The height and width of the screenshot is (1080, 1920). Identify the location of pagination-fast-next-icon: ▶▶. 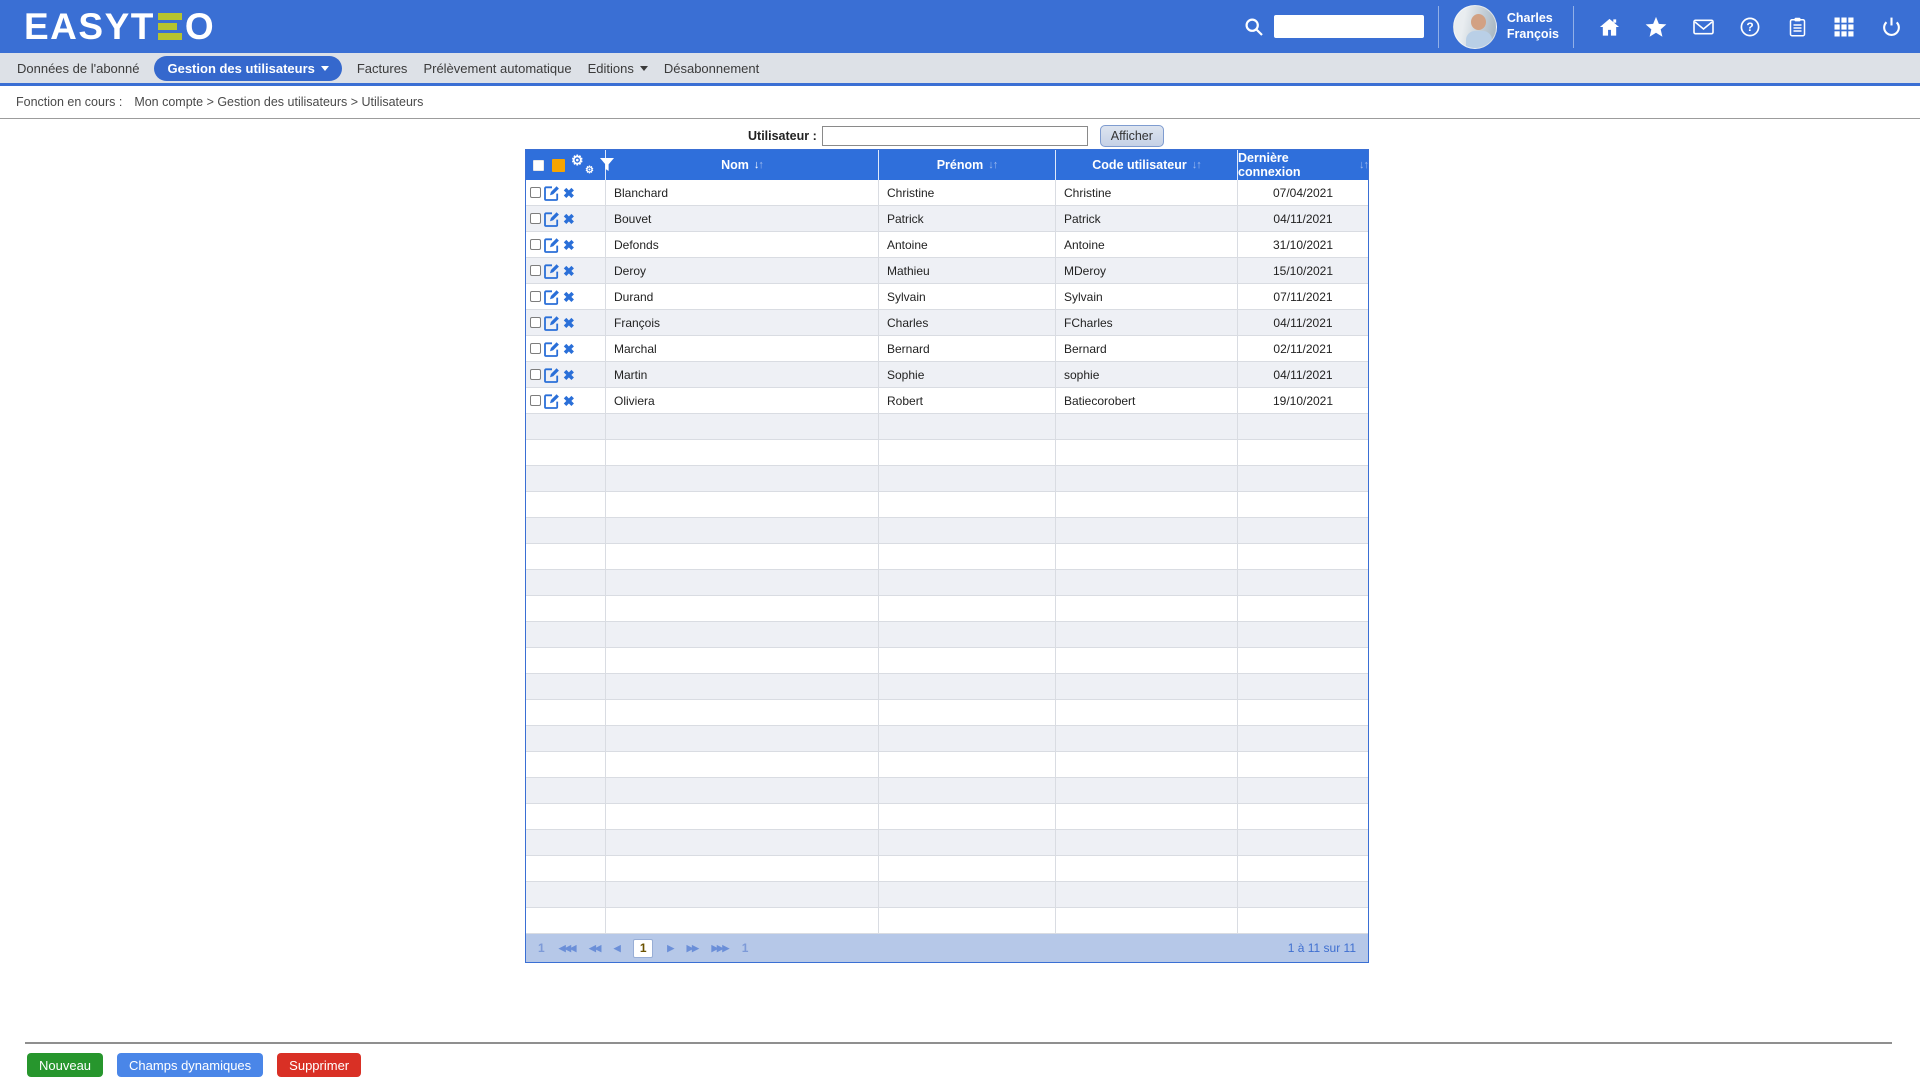
(693, 948).